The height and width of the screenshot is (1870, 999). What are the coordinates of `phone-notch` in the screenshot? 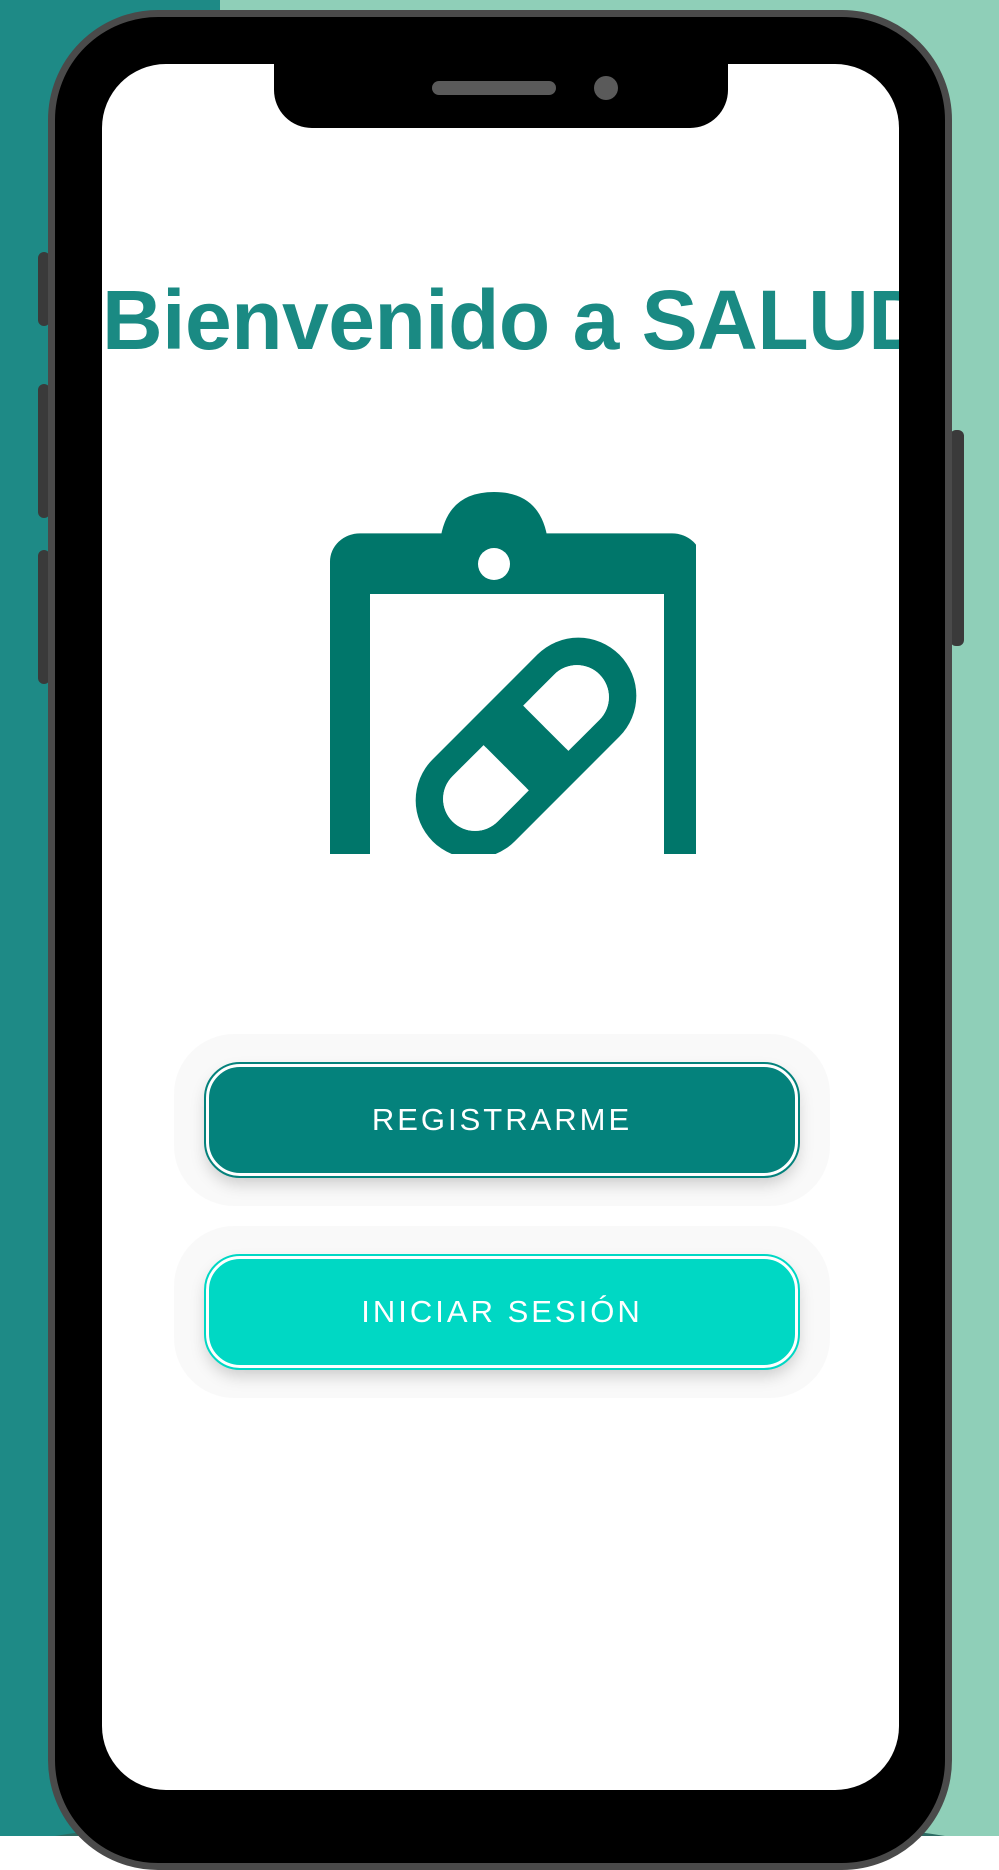 It's located at (501, 95).